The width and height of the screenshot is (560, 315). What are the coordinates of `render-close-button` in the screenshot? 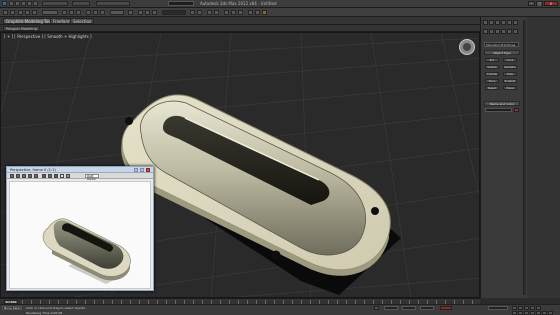 It's located at (148, 170).